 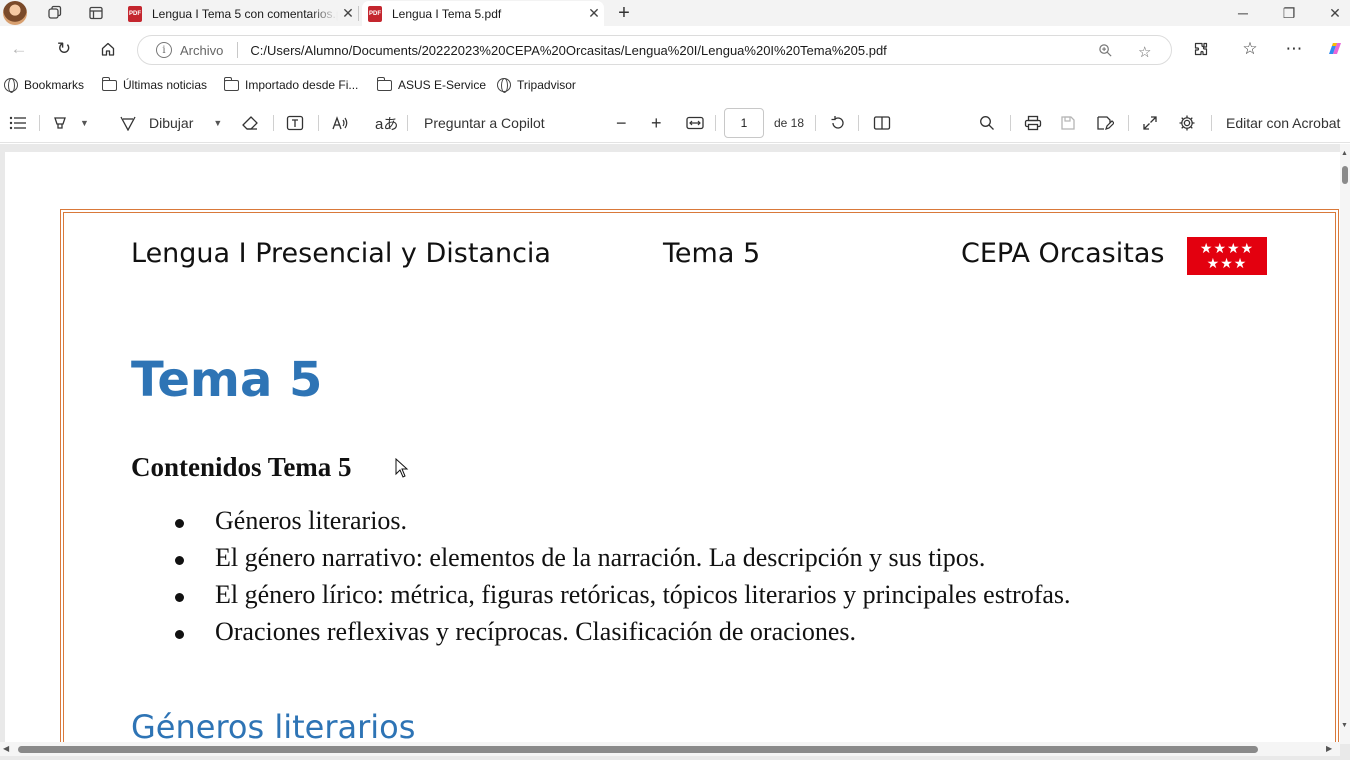 I want to click on mouse-cursor-icon, so click(x=402, y=468).